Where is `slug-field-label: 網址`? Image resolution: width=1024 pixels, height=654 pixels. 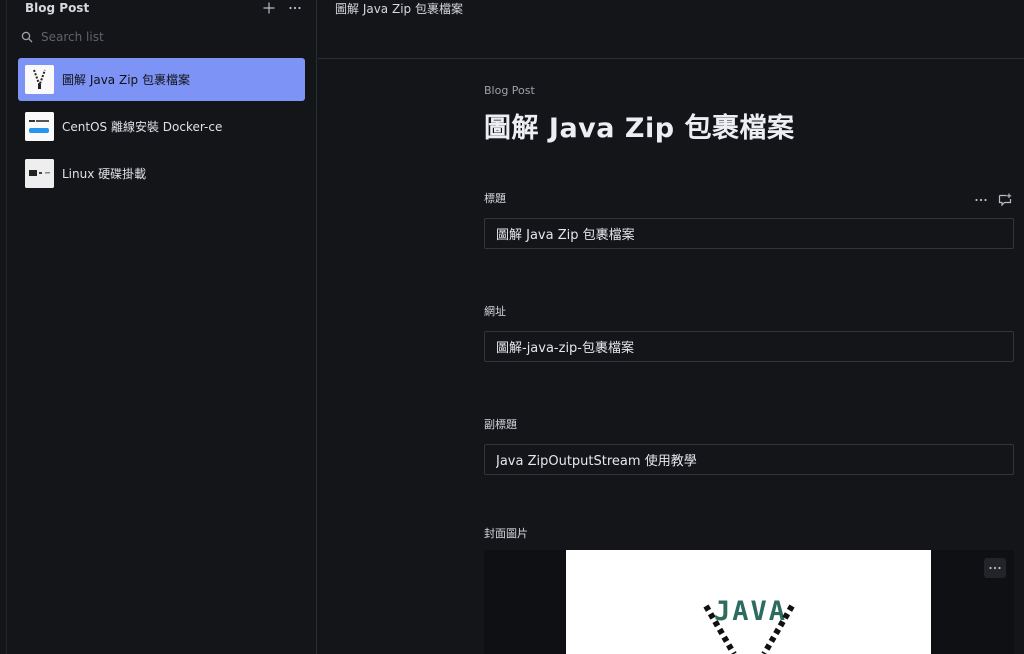
slug-field-label: 網址 is located at coordinates (495, 311).